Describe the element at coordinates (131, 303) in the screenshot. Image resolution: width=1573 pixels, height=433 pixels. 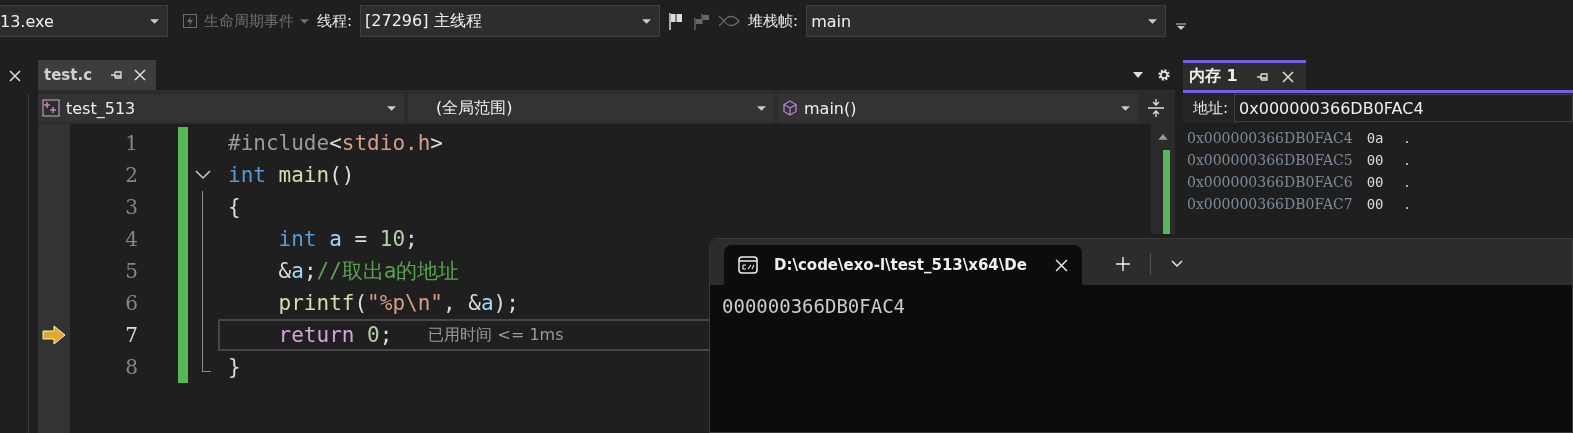
I see `line-number: 6` at that location.